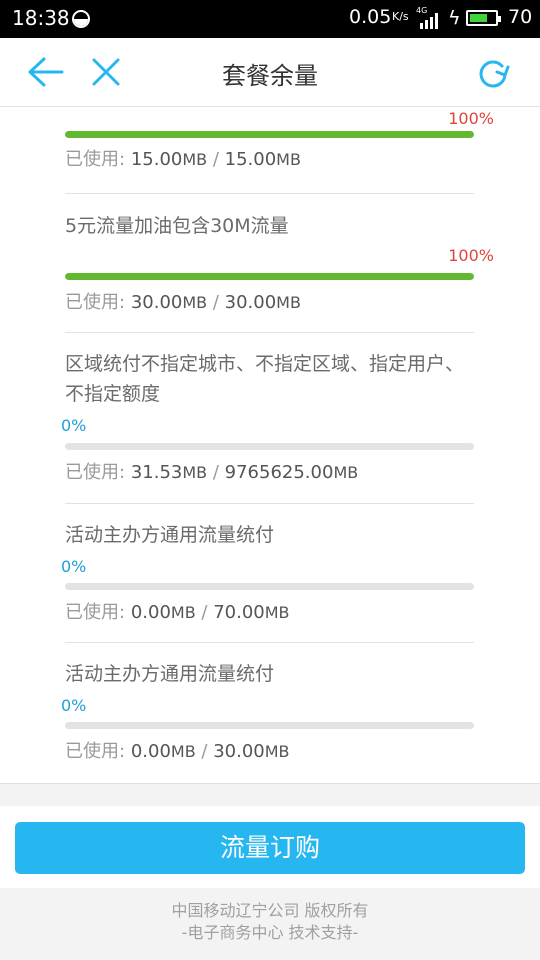  I want to click on plan-usage: 已使用: 0.00MB / 30.00MB, so click(177, 751).